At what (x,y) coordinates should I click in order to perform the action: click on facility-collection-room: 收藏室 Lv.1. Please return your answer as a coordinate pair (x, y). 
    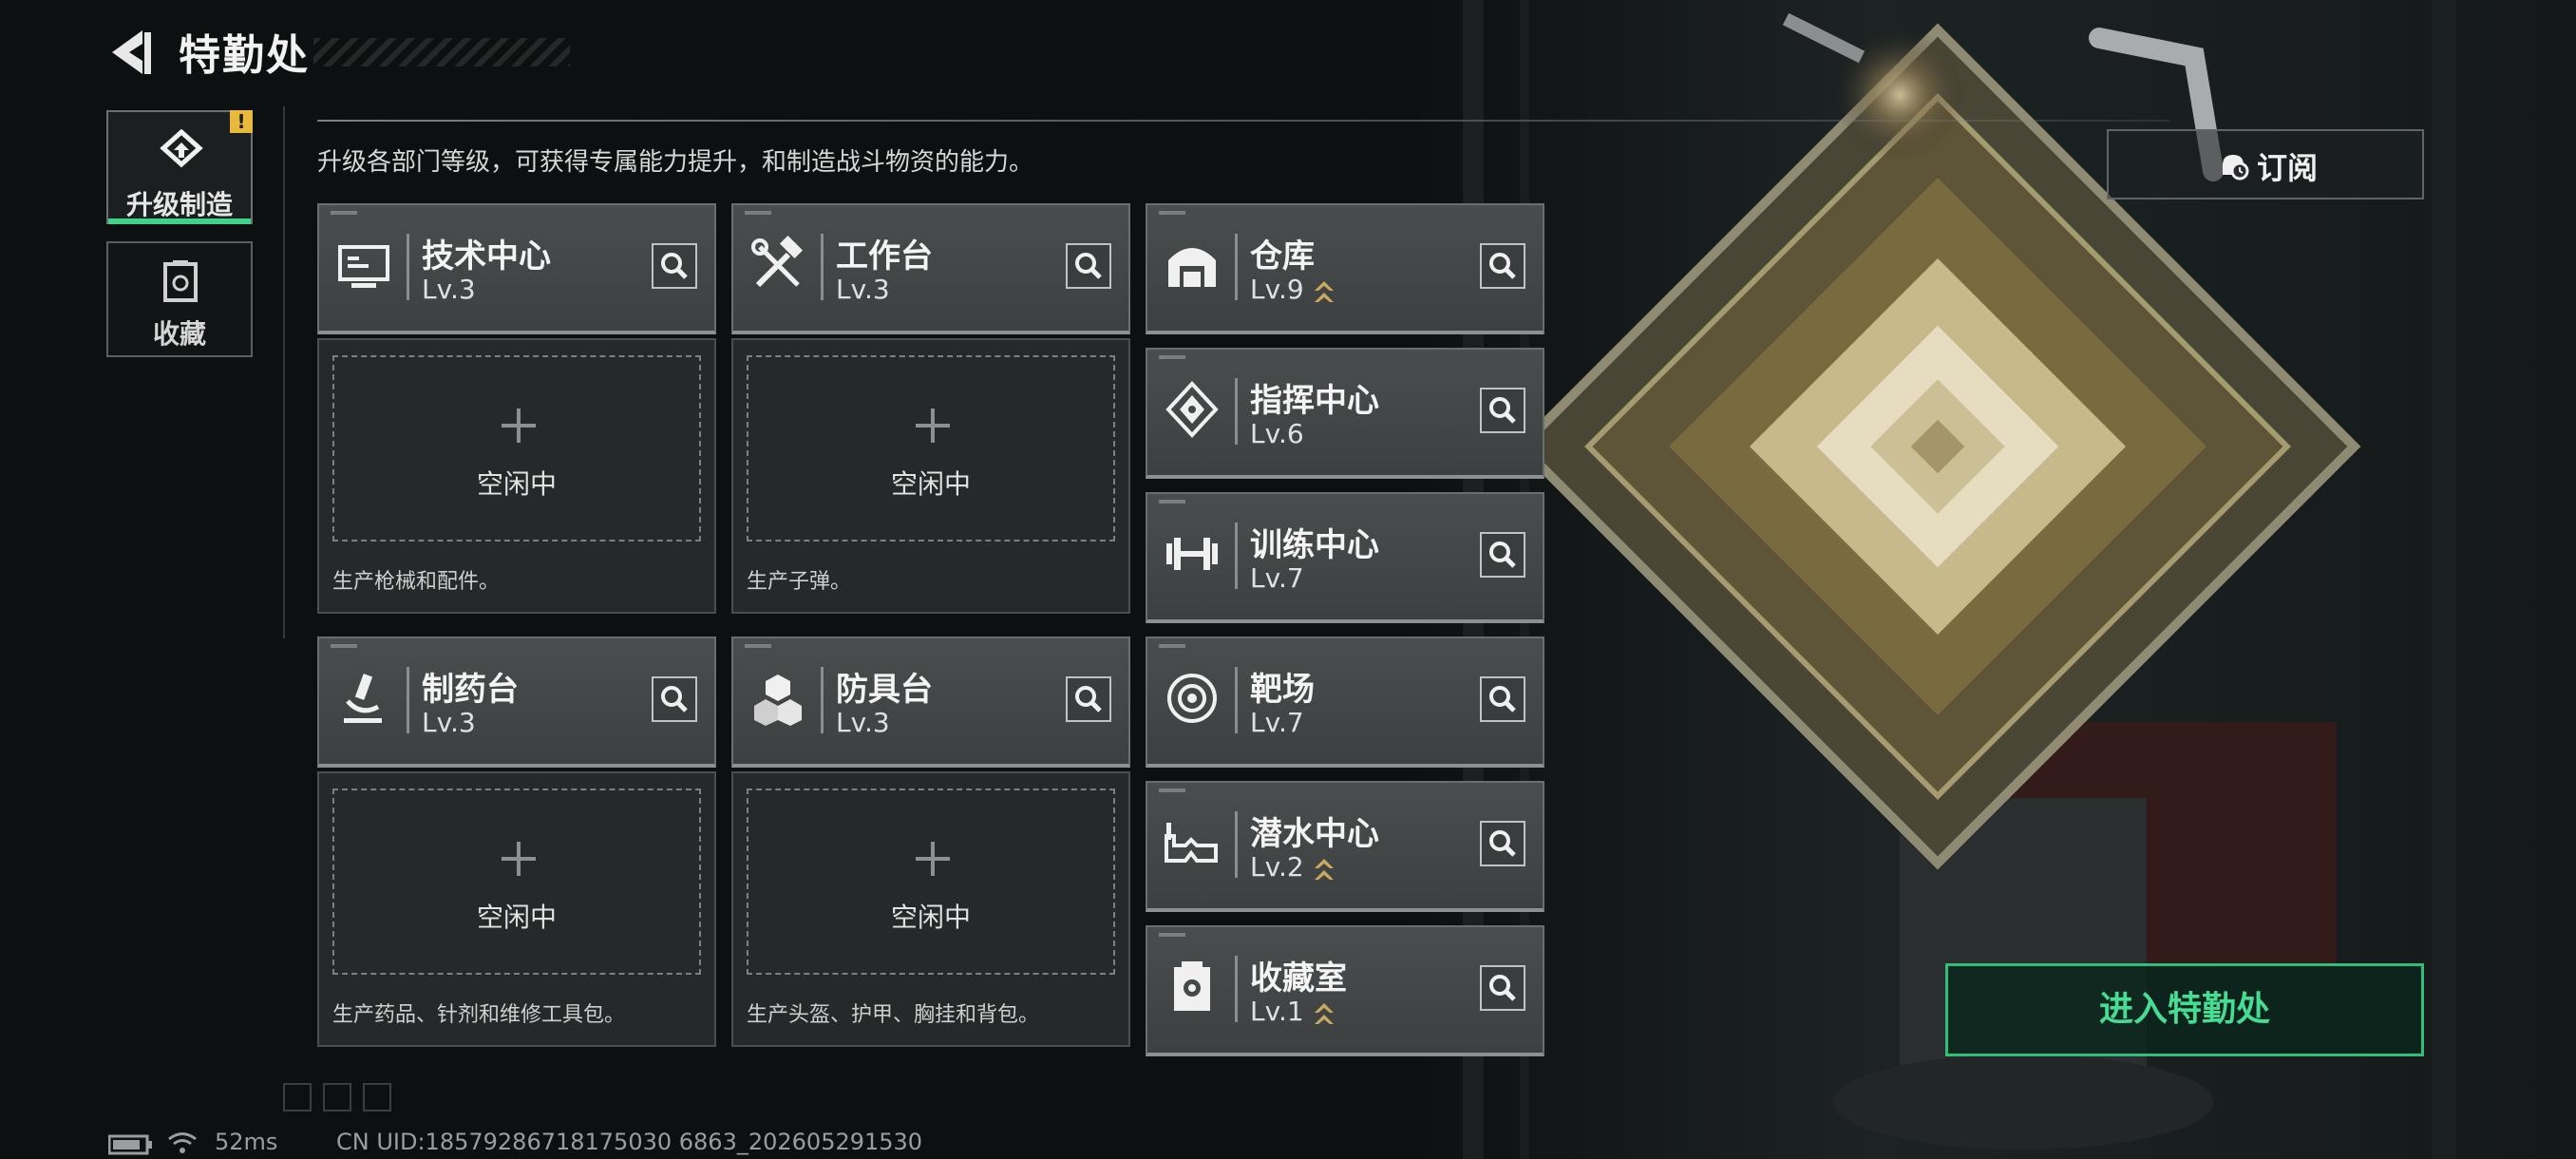
    Looking at the image, I should click on (1345, 990).